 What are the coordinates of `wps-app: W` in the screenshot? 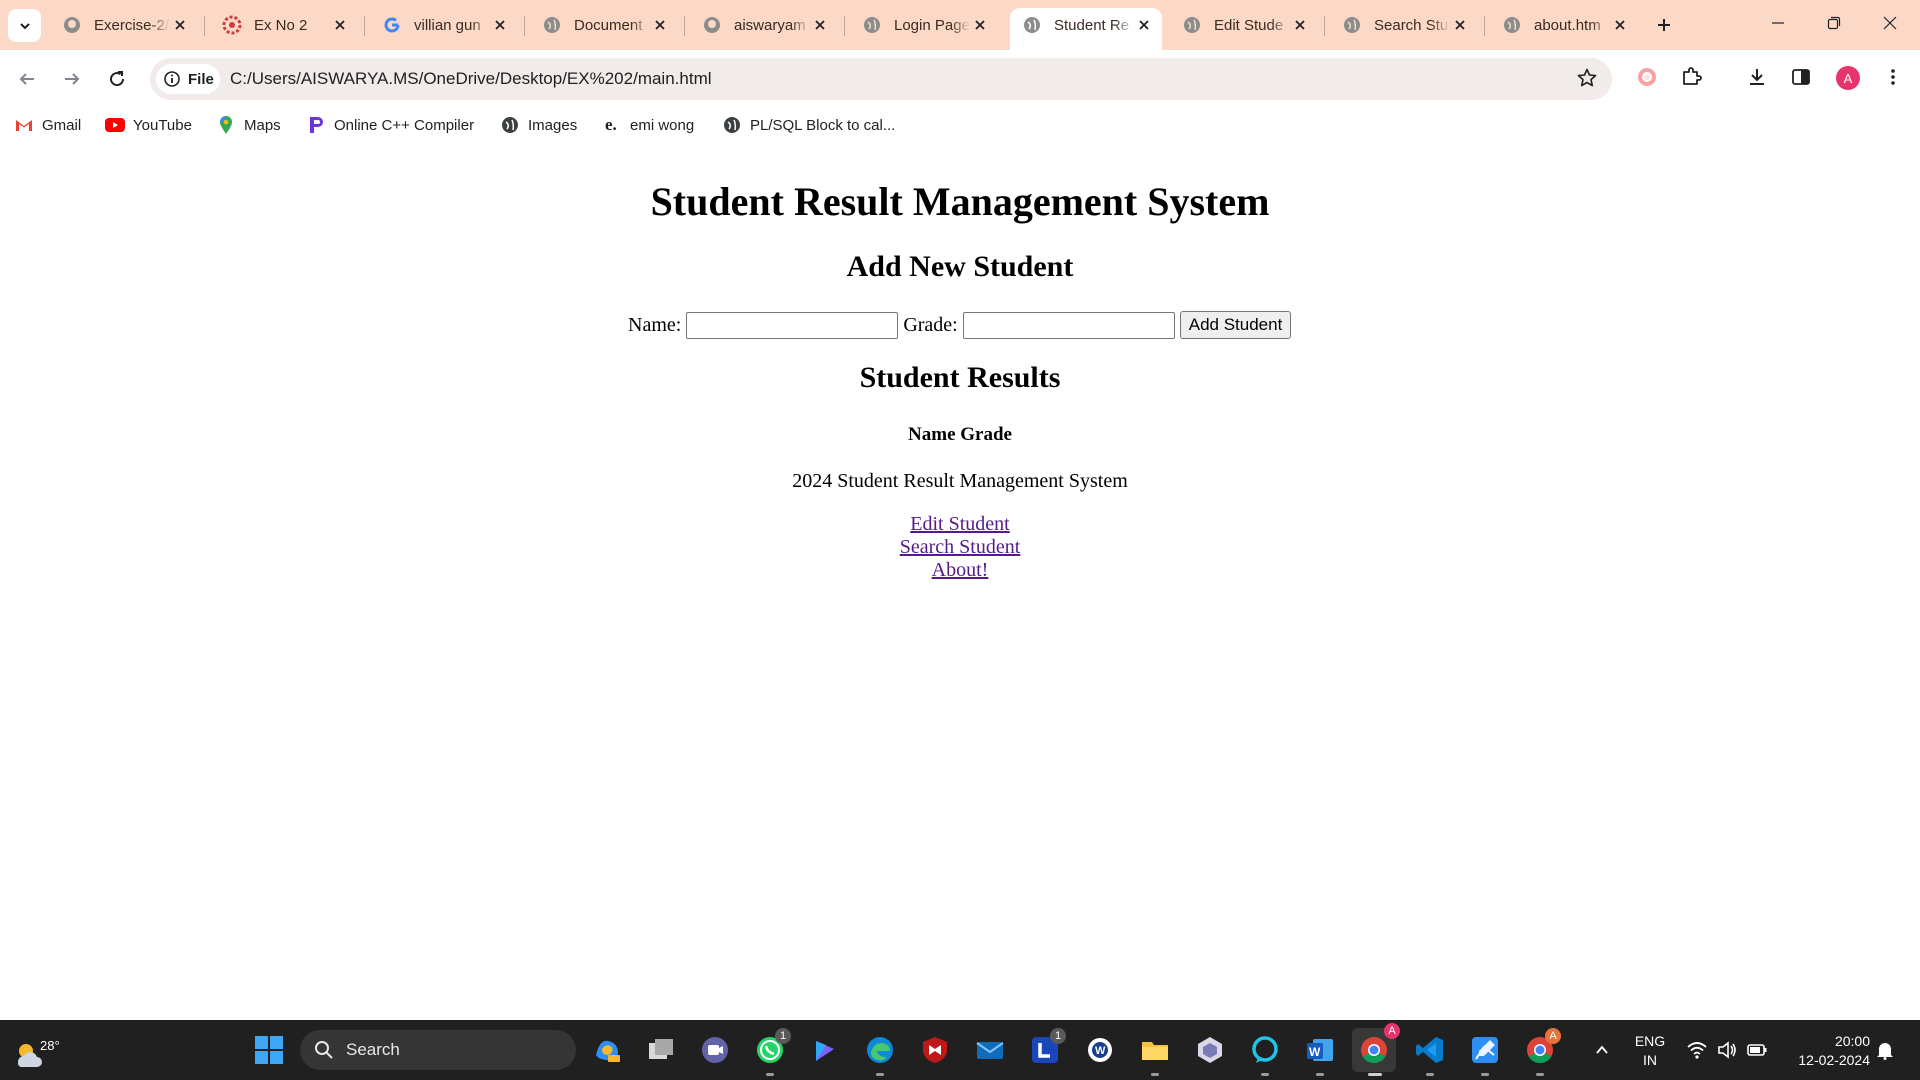 It's located at (1100, 1050).